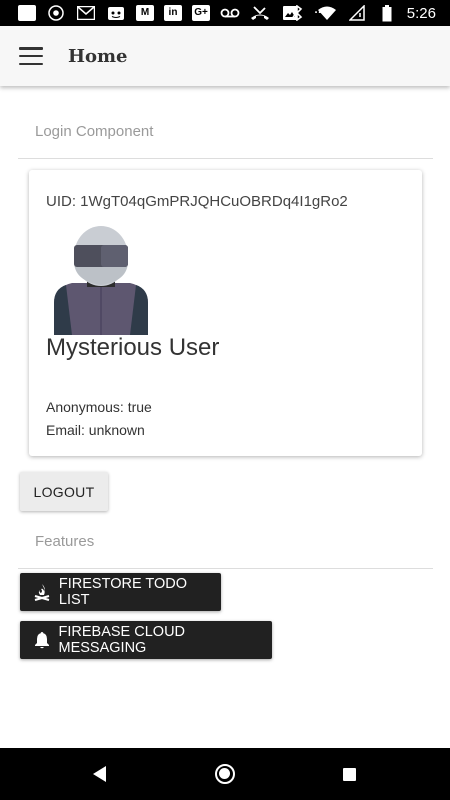  I want to click on reddit-icon, so click(116, 13).